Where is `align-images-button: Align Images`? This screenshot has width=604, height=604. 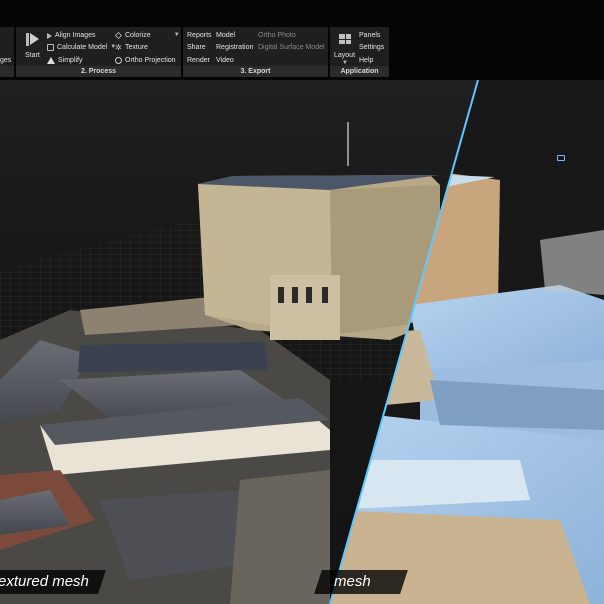 align-images-button: Align Images is located at coordinates (71, 35).